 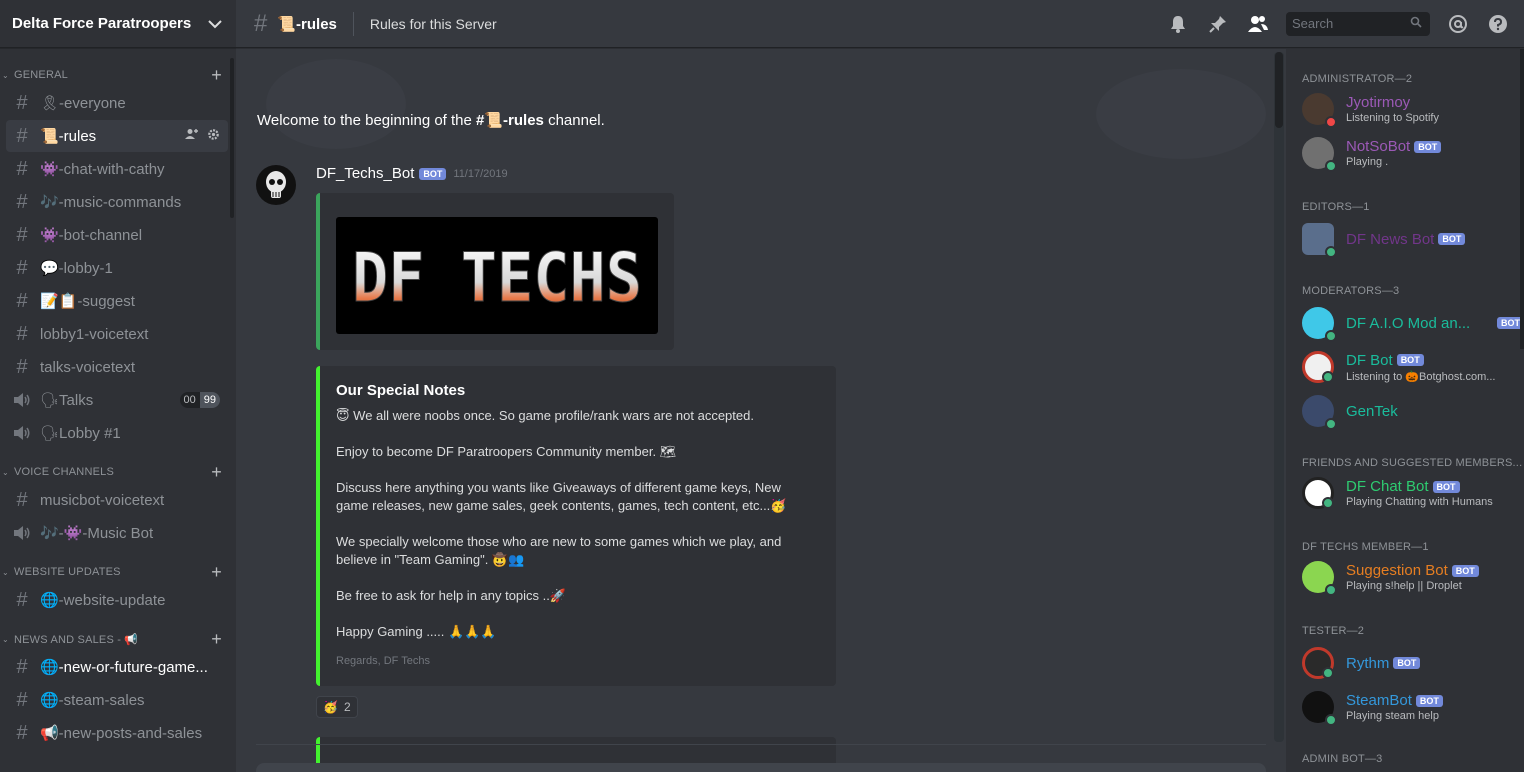 I want to click on category-general: ⌄ GENERAL +, so click(x=118, y=72).